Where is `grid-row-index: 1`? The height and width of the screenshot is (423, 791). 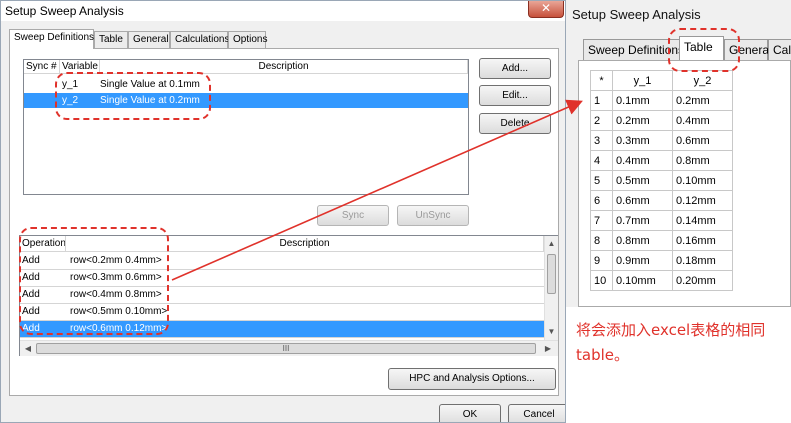 grid-row-index: 1 is located at coordinates (601, 100).